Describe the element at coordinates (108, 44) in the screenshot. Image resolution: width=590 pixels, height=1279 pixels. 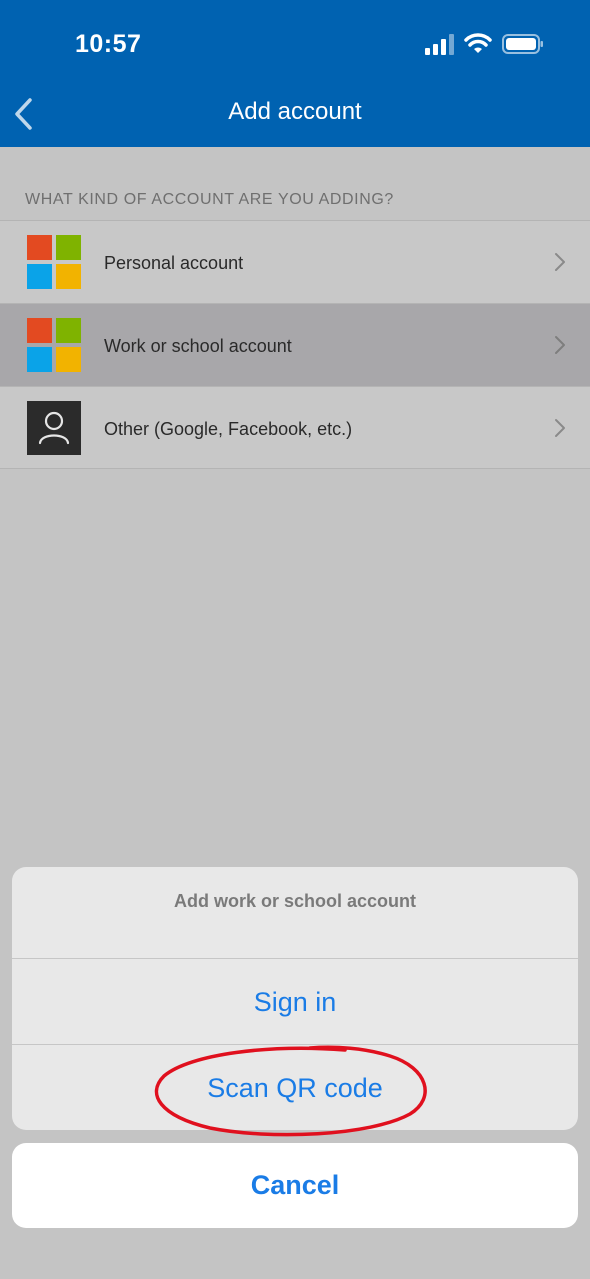
I see `status-time: 10:57` at that location.